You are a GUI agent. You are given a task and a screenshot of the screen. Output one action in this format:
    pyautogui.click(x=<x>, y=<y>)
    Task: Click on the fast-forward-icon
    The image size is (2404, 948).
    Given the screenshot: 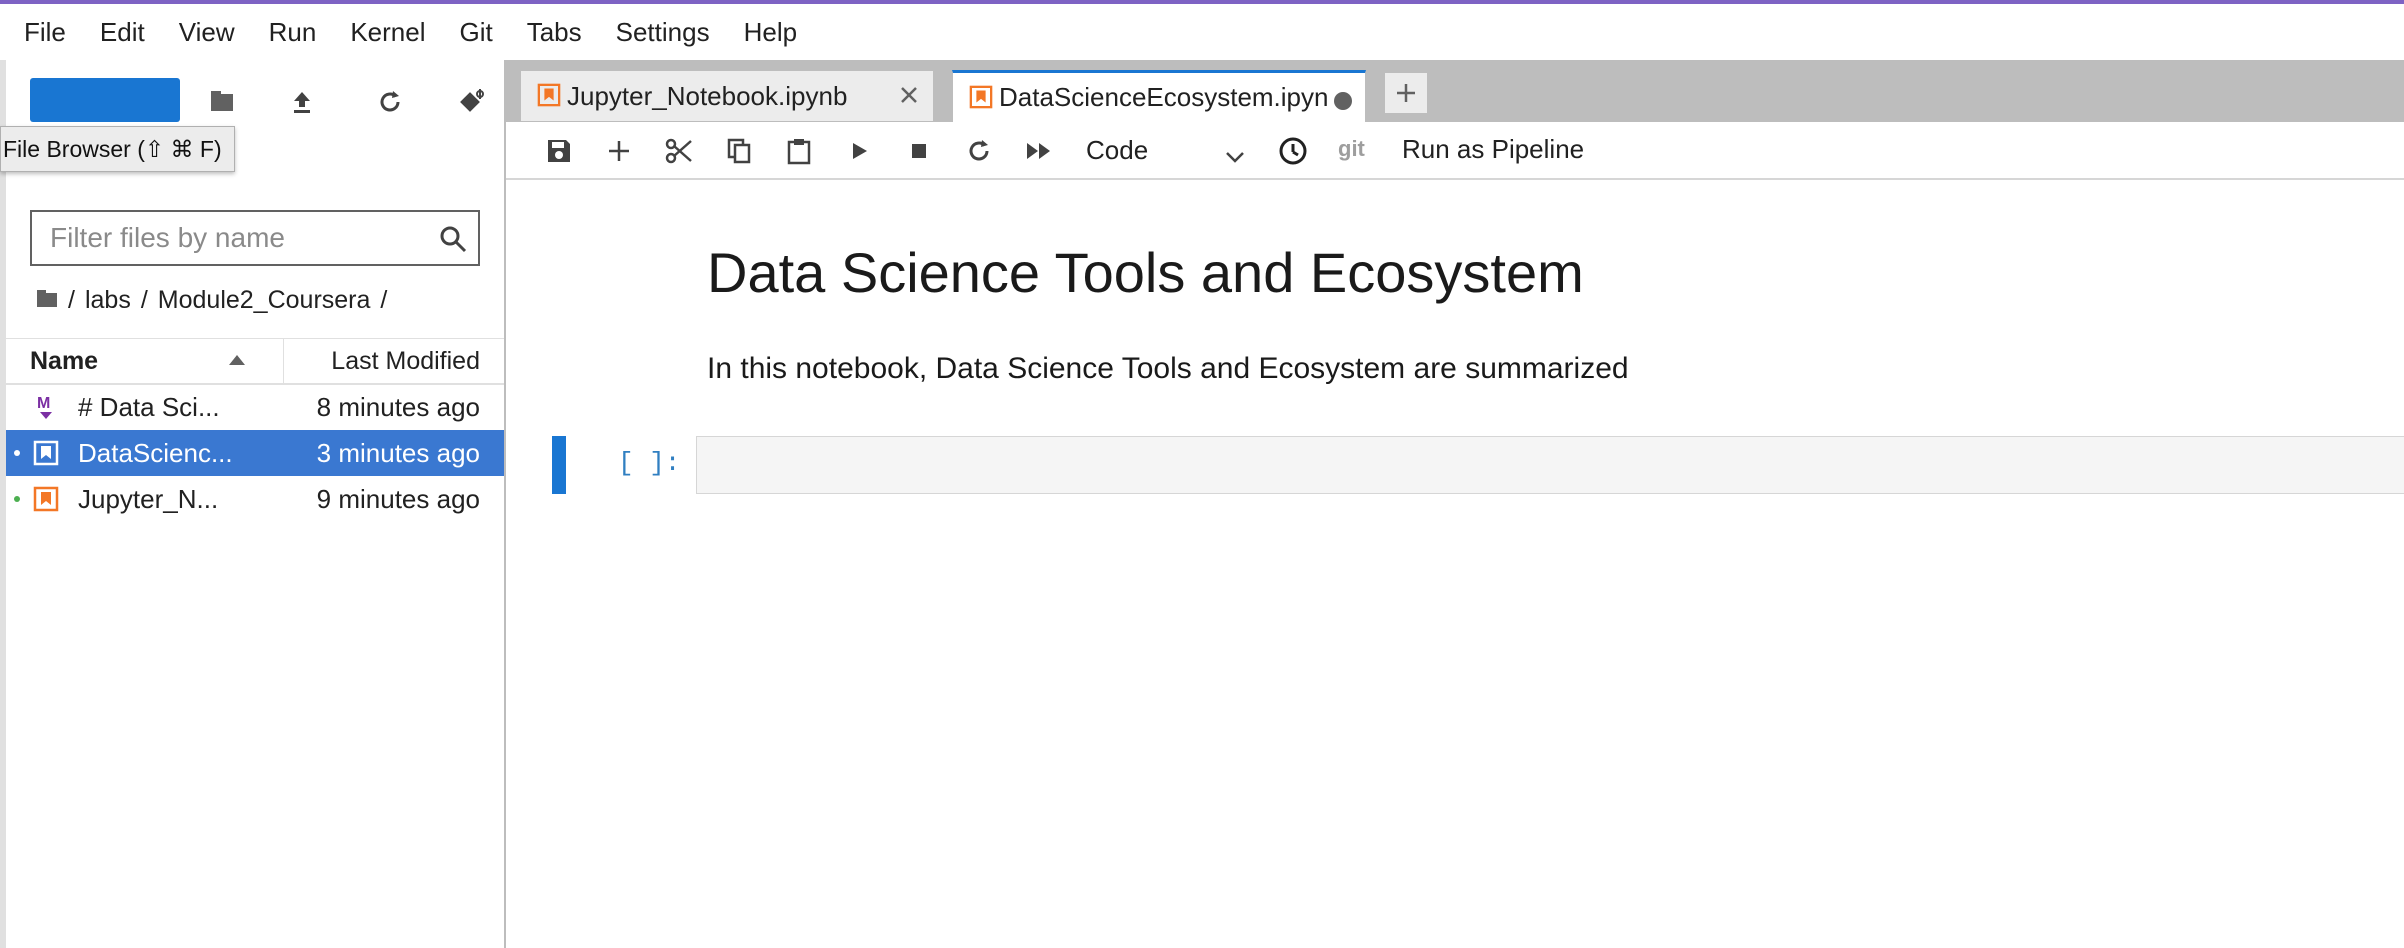 What is the action you would take?
    pyautogui.click(x=1039, y=151)
    